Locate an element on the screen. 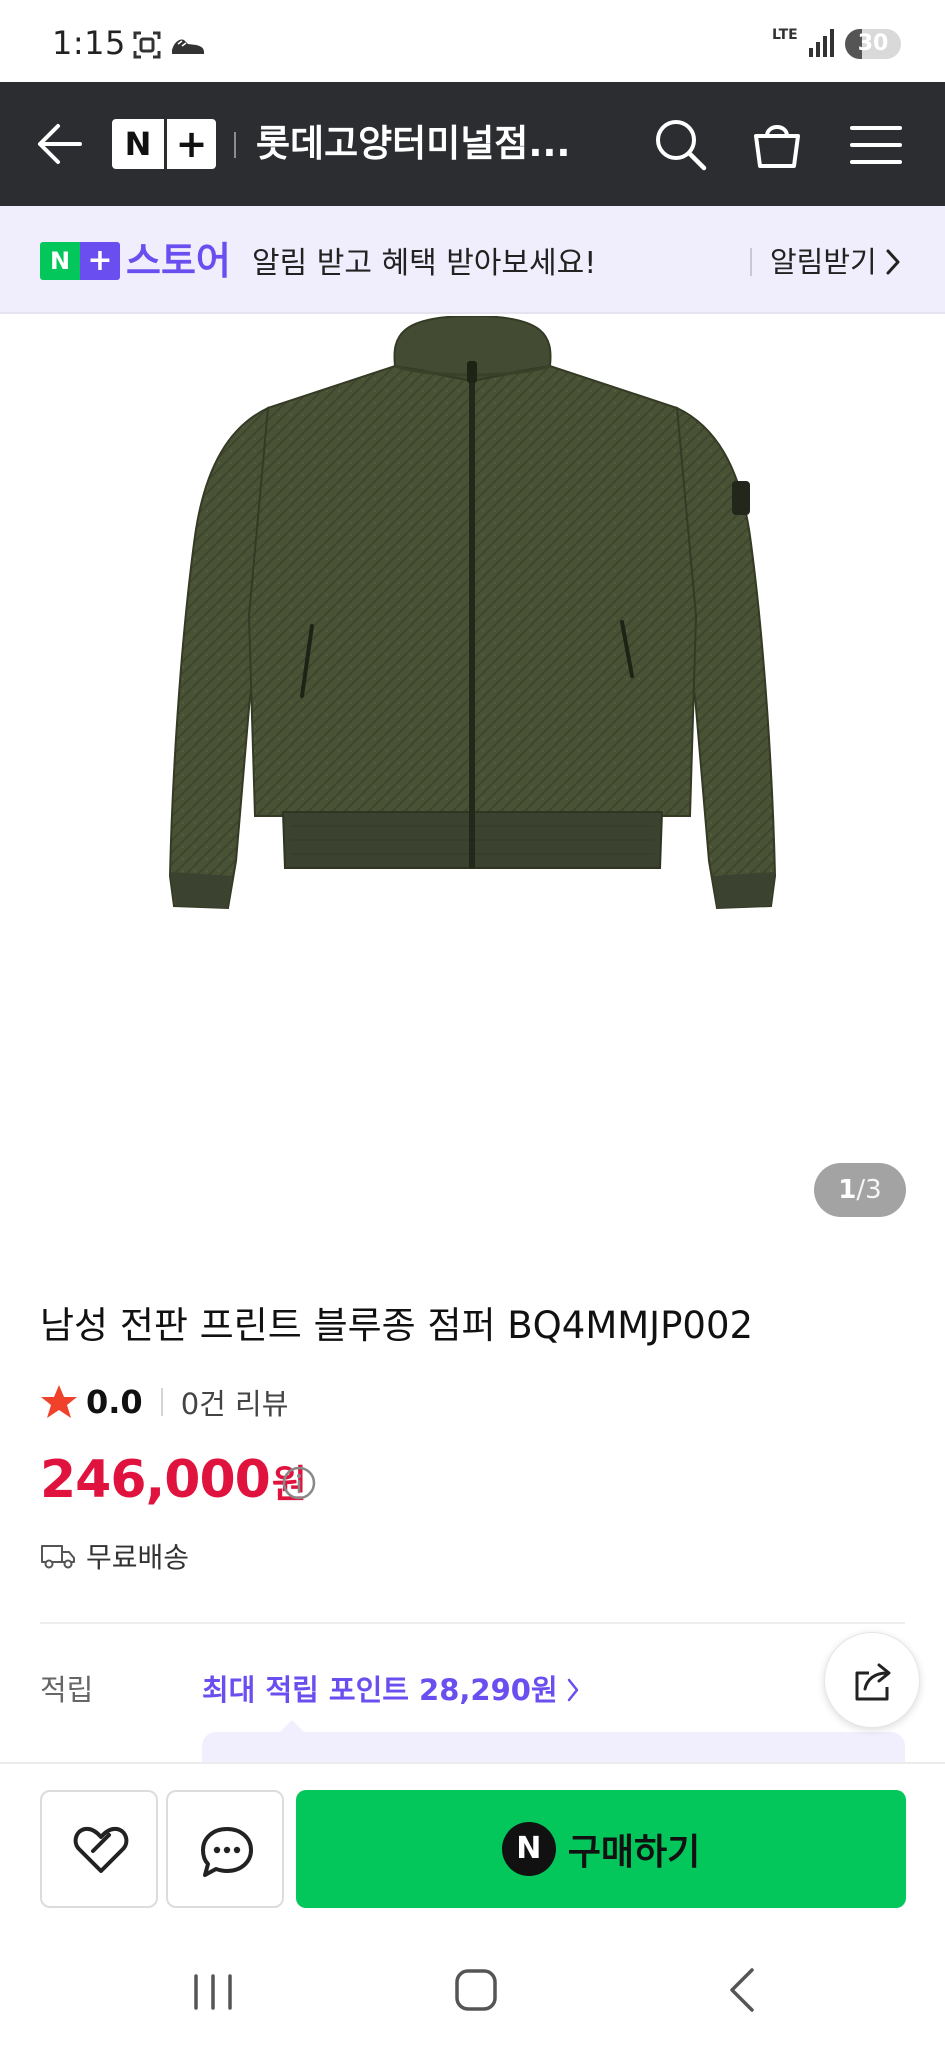  share-button is located at coordinates (872, 1680).